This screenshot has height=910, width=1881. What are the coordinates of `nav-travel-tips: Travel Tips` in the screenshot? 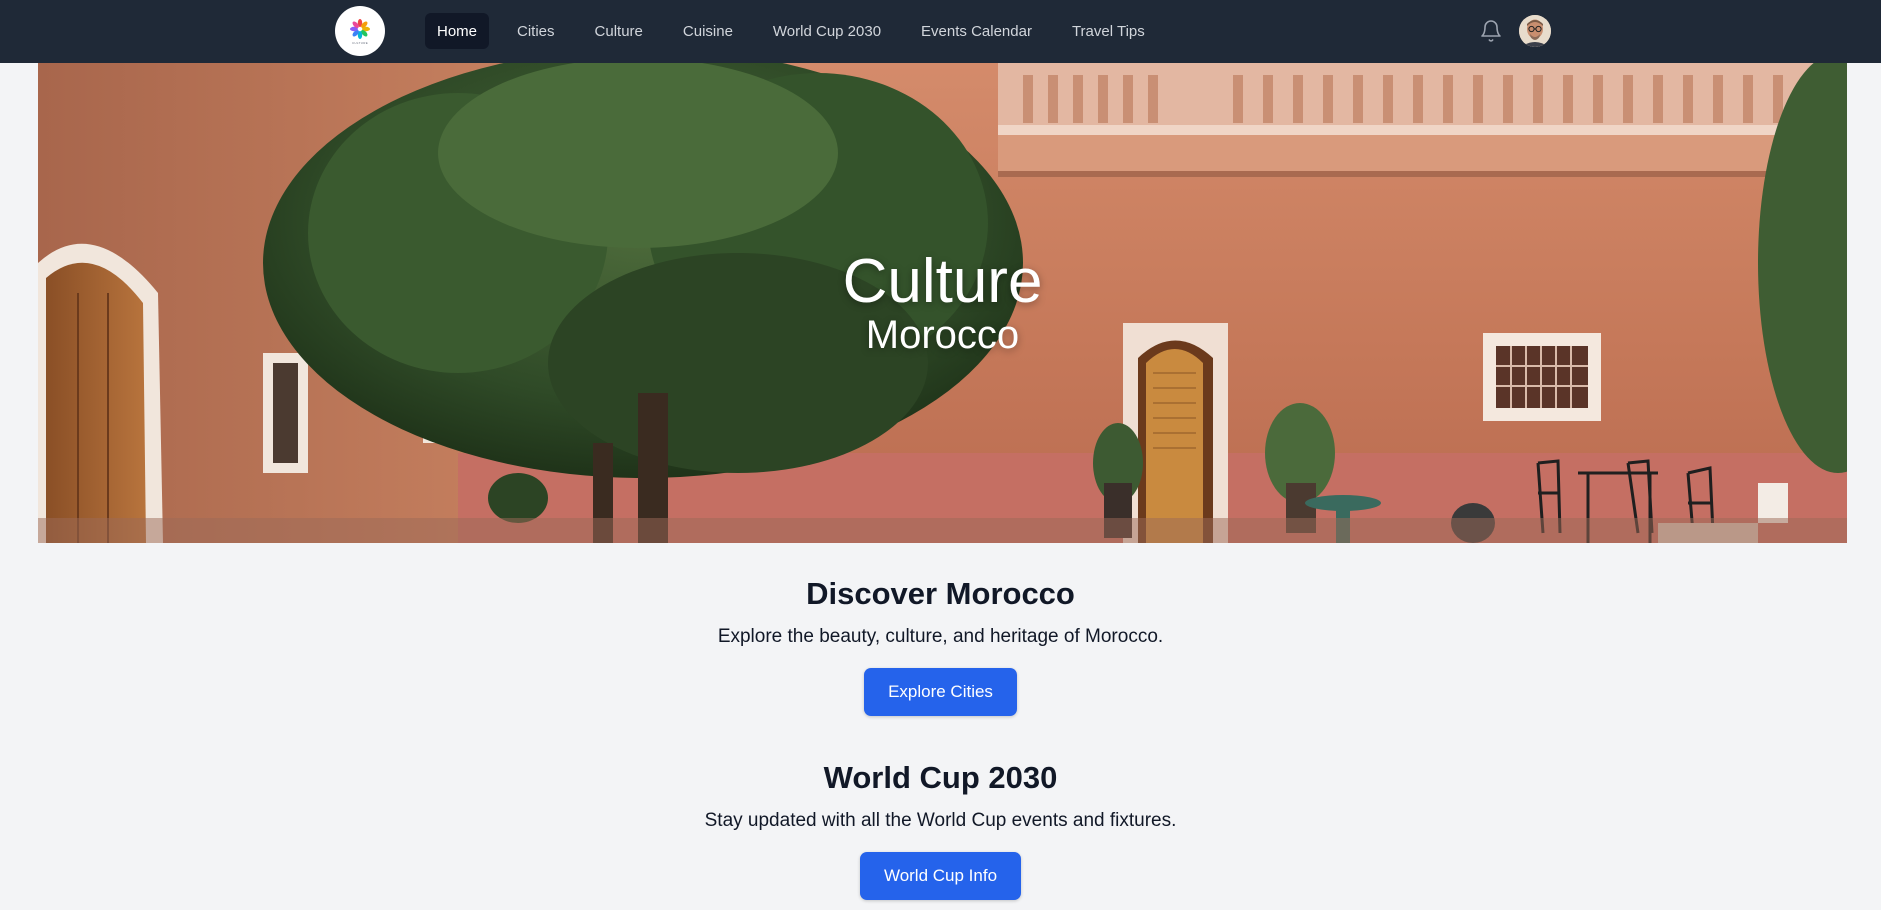 It's located at (1108, 31).